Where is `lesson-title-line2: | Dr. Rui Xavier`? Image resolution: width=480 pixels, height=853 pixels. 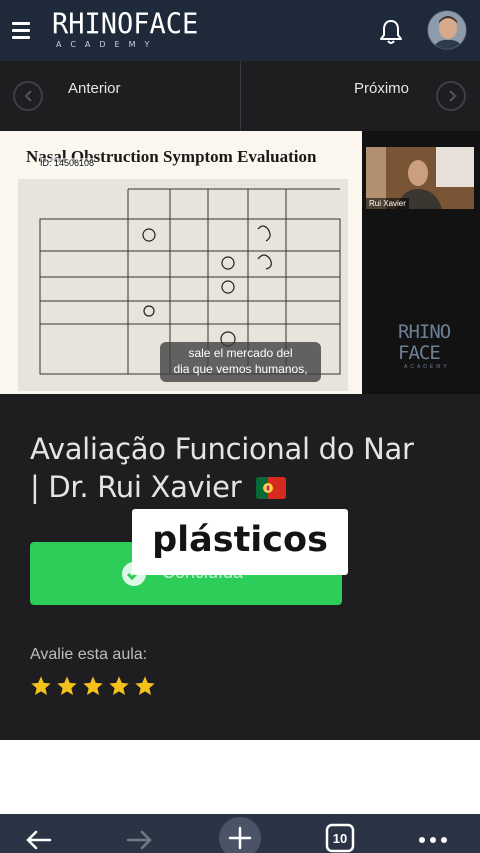
lesson-title-line2: | Dr. Rui Xavier is located at coordinates (136, 487).